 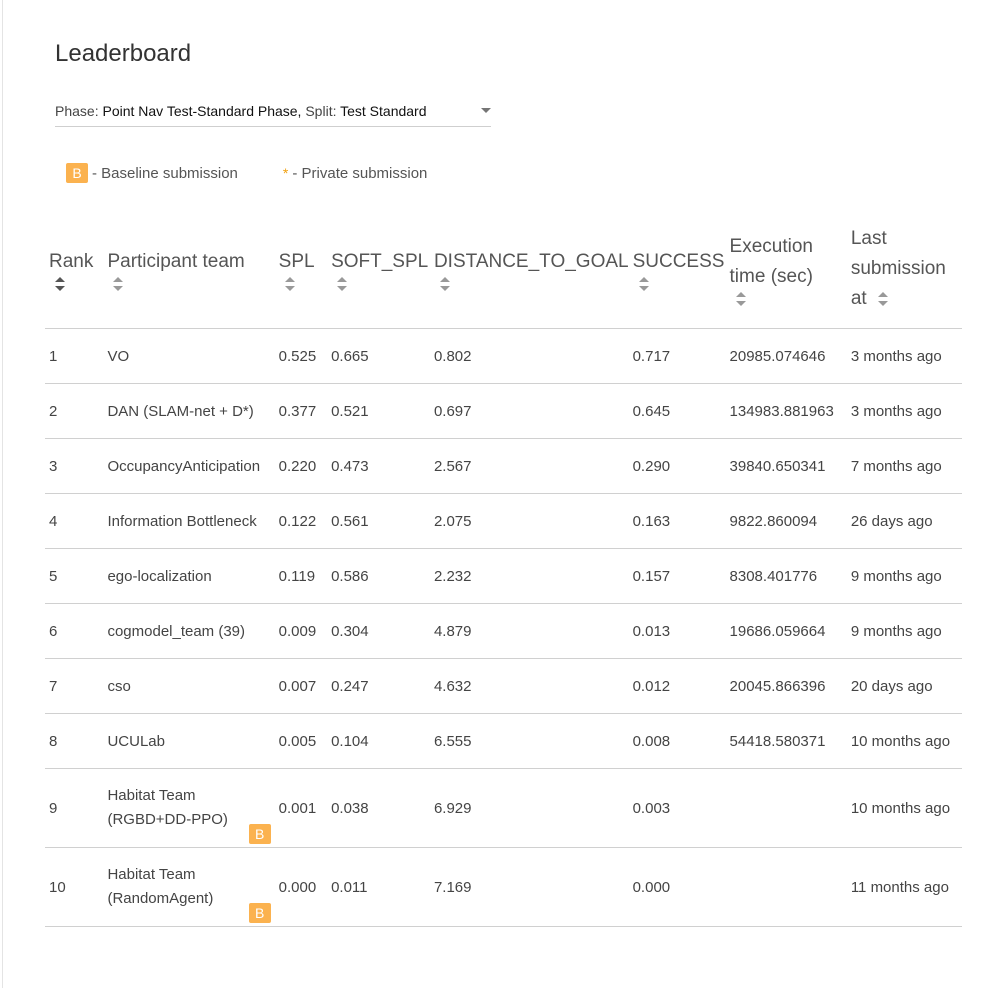 What do you see at coordinates (189, 631) in the screenshot?
I see `team-cell: cogmodel_team (39)` at bounding box center [189, 631].